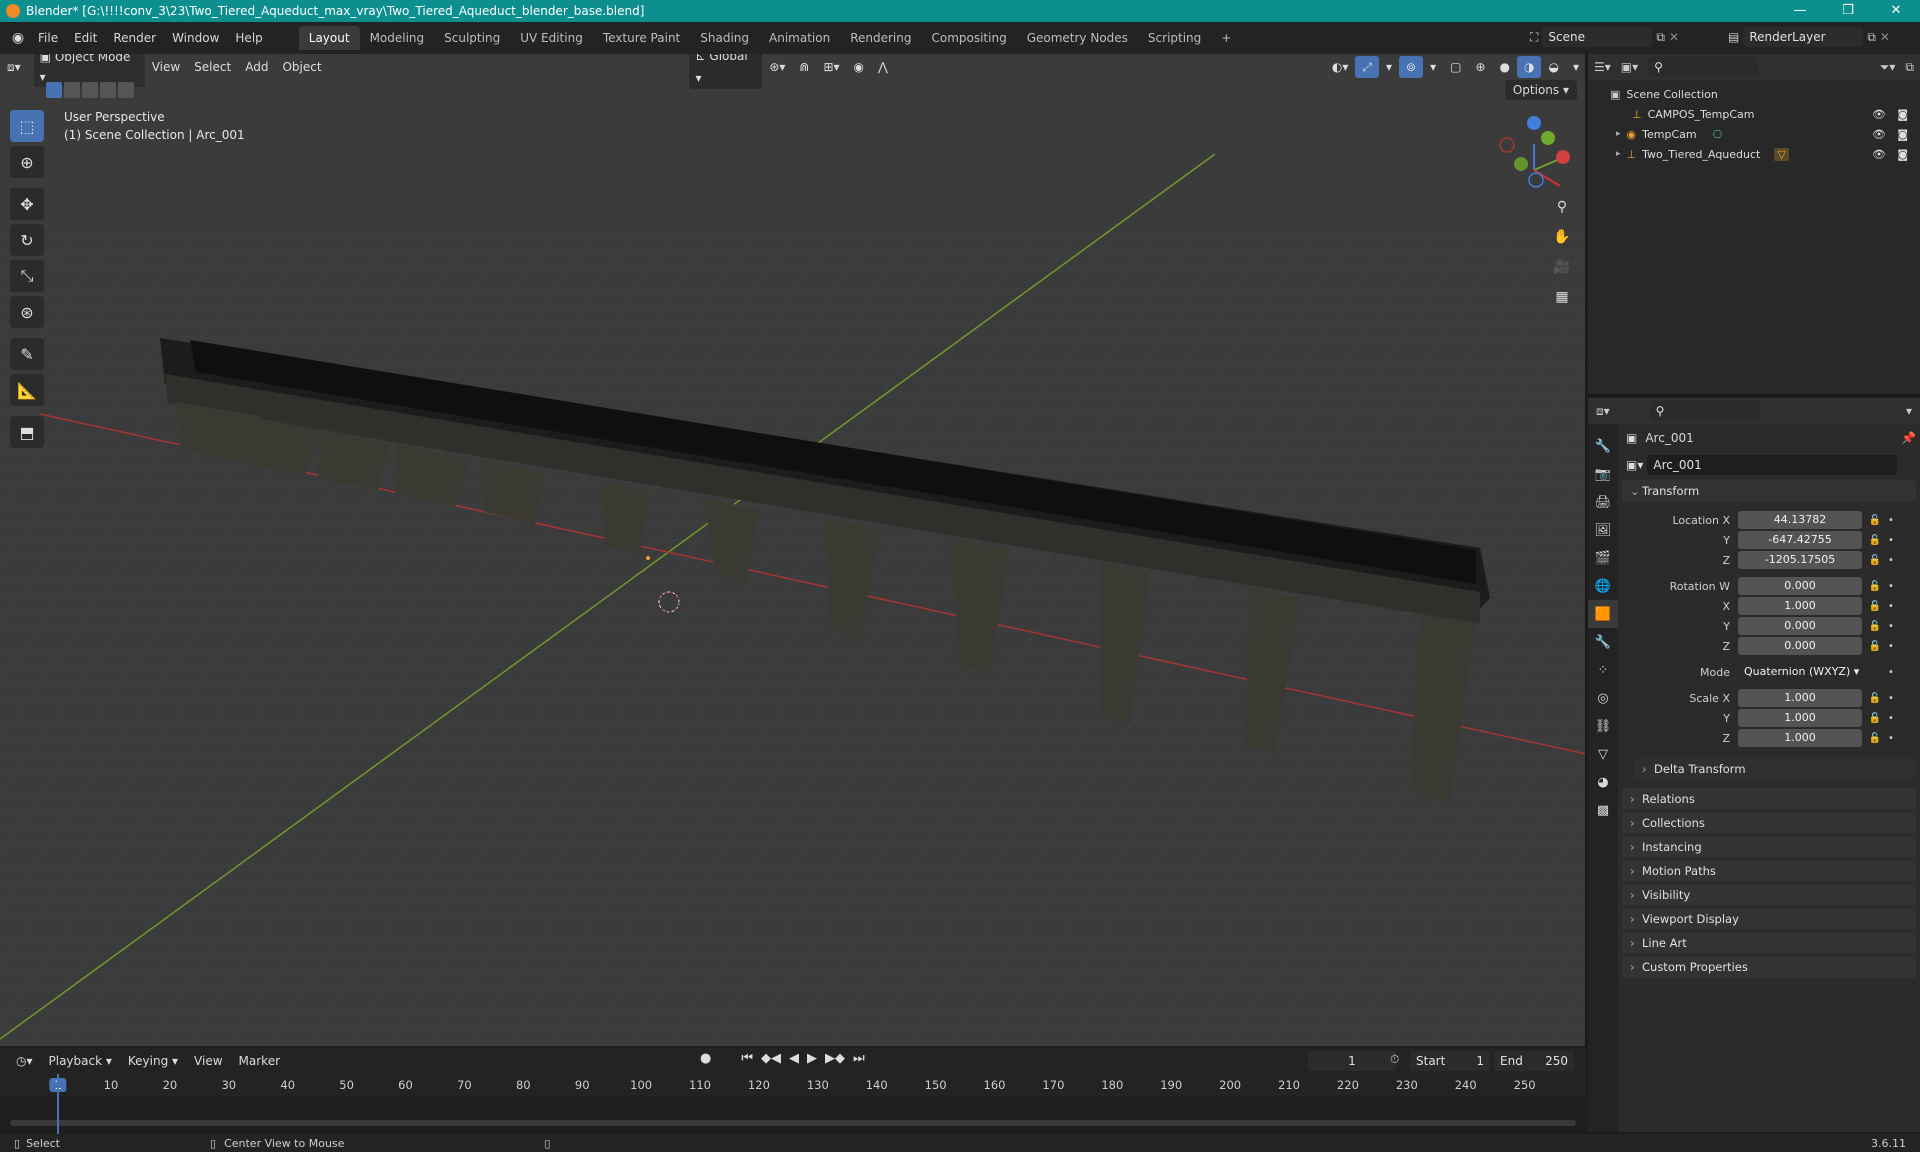 Image resolution: width=1920 pixels, height=1152 pixels. I want to click on properties-search-input: ⚲, so click(1704, 411).